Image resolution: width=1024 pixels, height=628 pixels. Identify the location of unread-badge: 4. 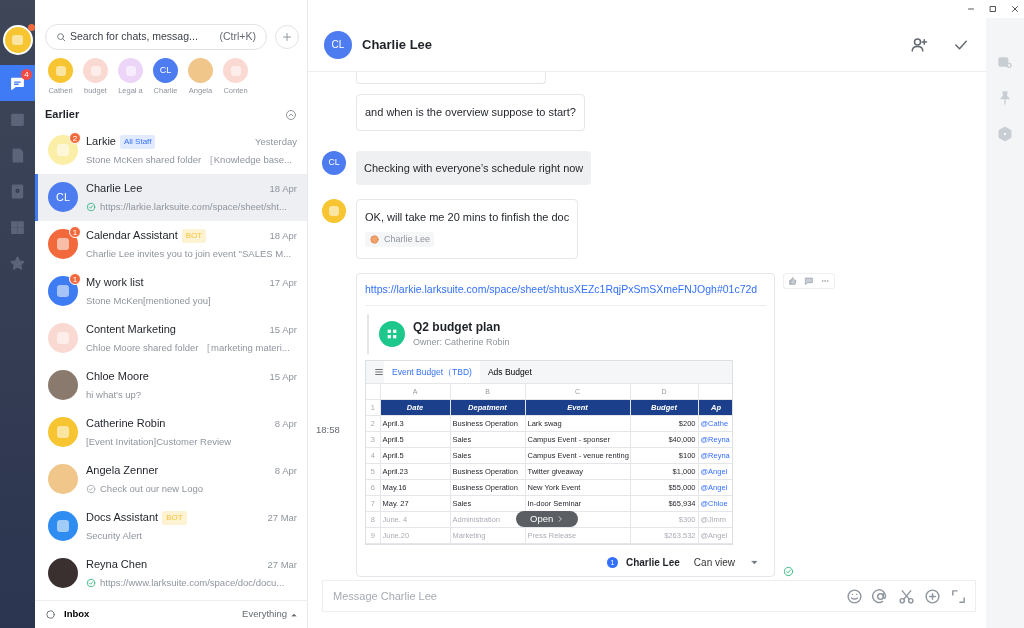
(26, 74).